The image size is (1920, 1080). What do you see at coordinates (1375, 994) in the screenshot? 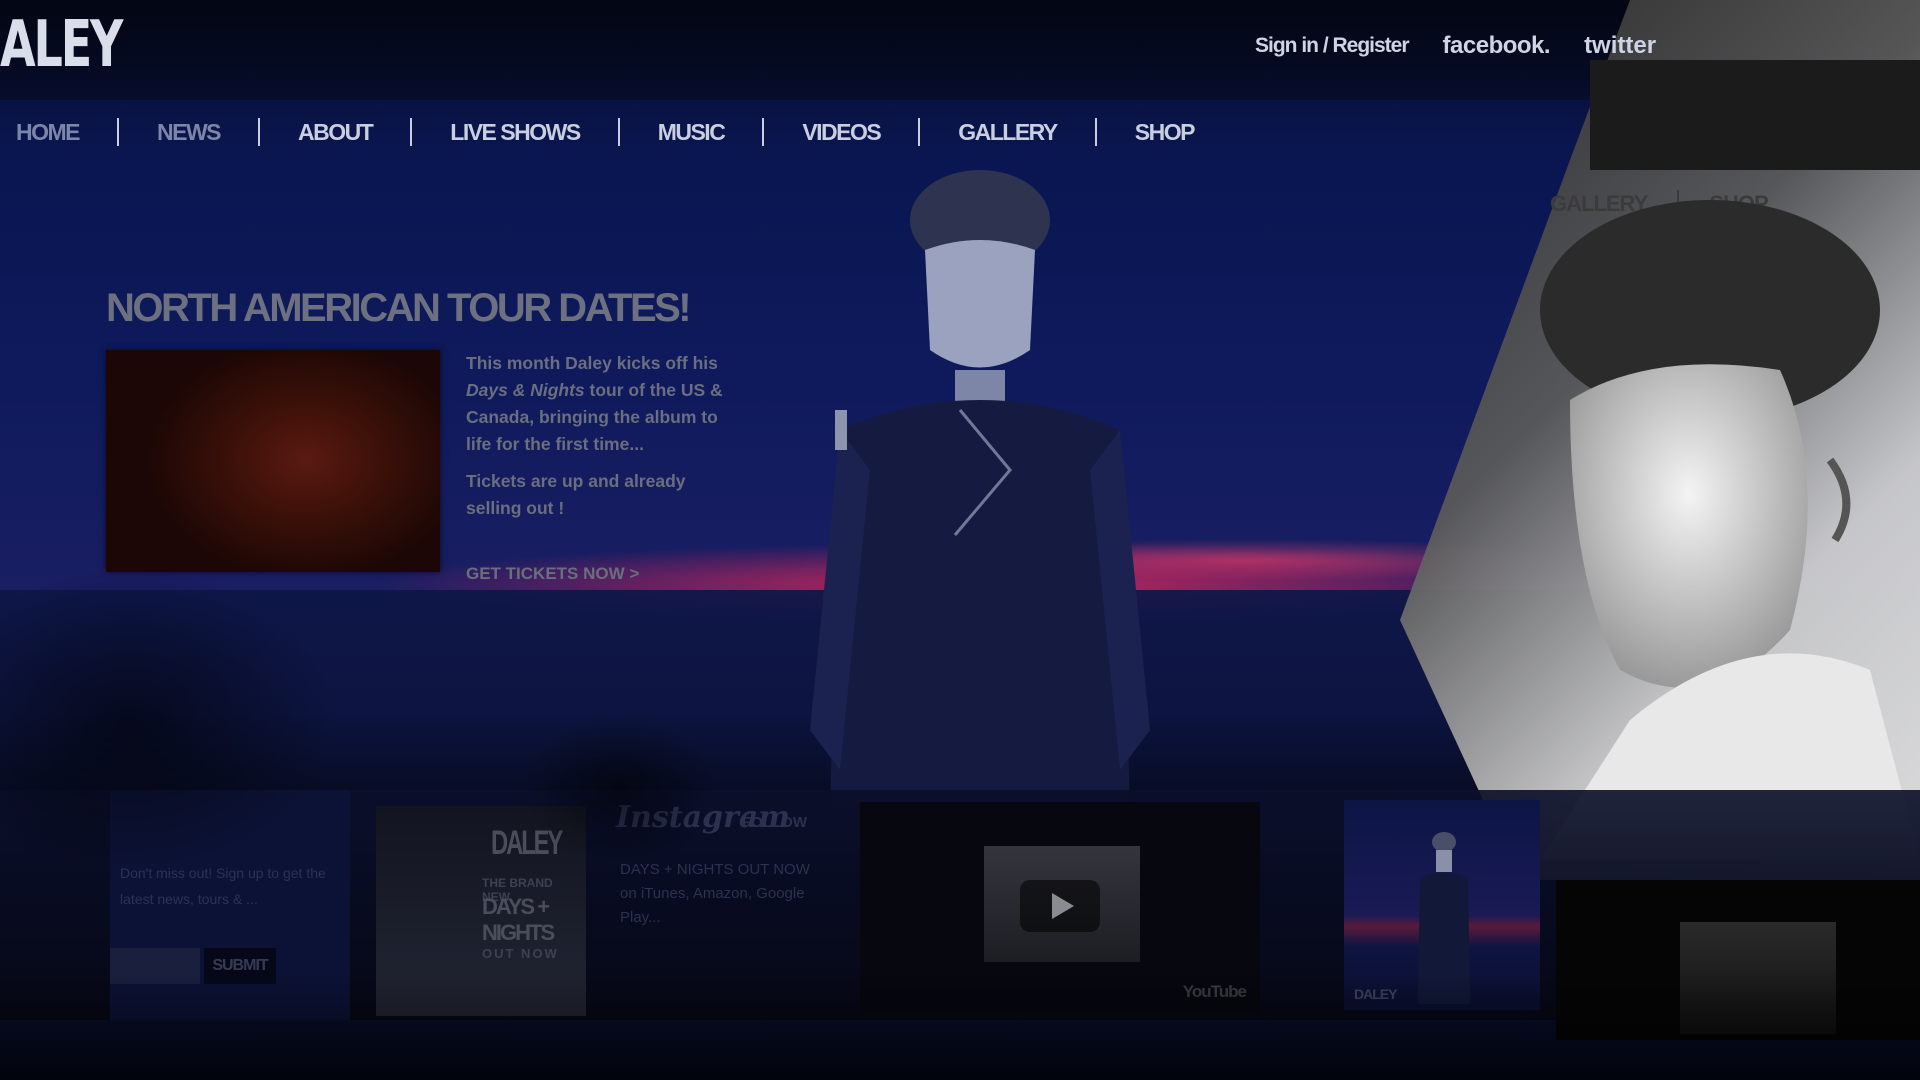
I see `photo-label: DALEY` at bounding box center [1375, 994].